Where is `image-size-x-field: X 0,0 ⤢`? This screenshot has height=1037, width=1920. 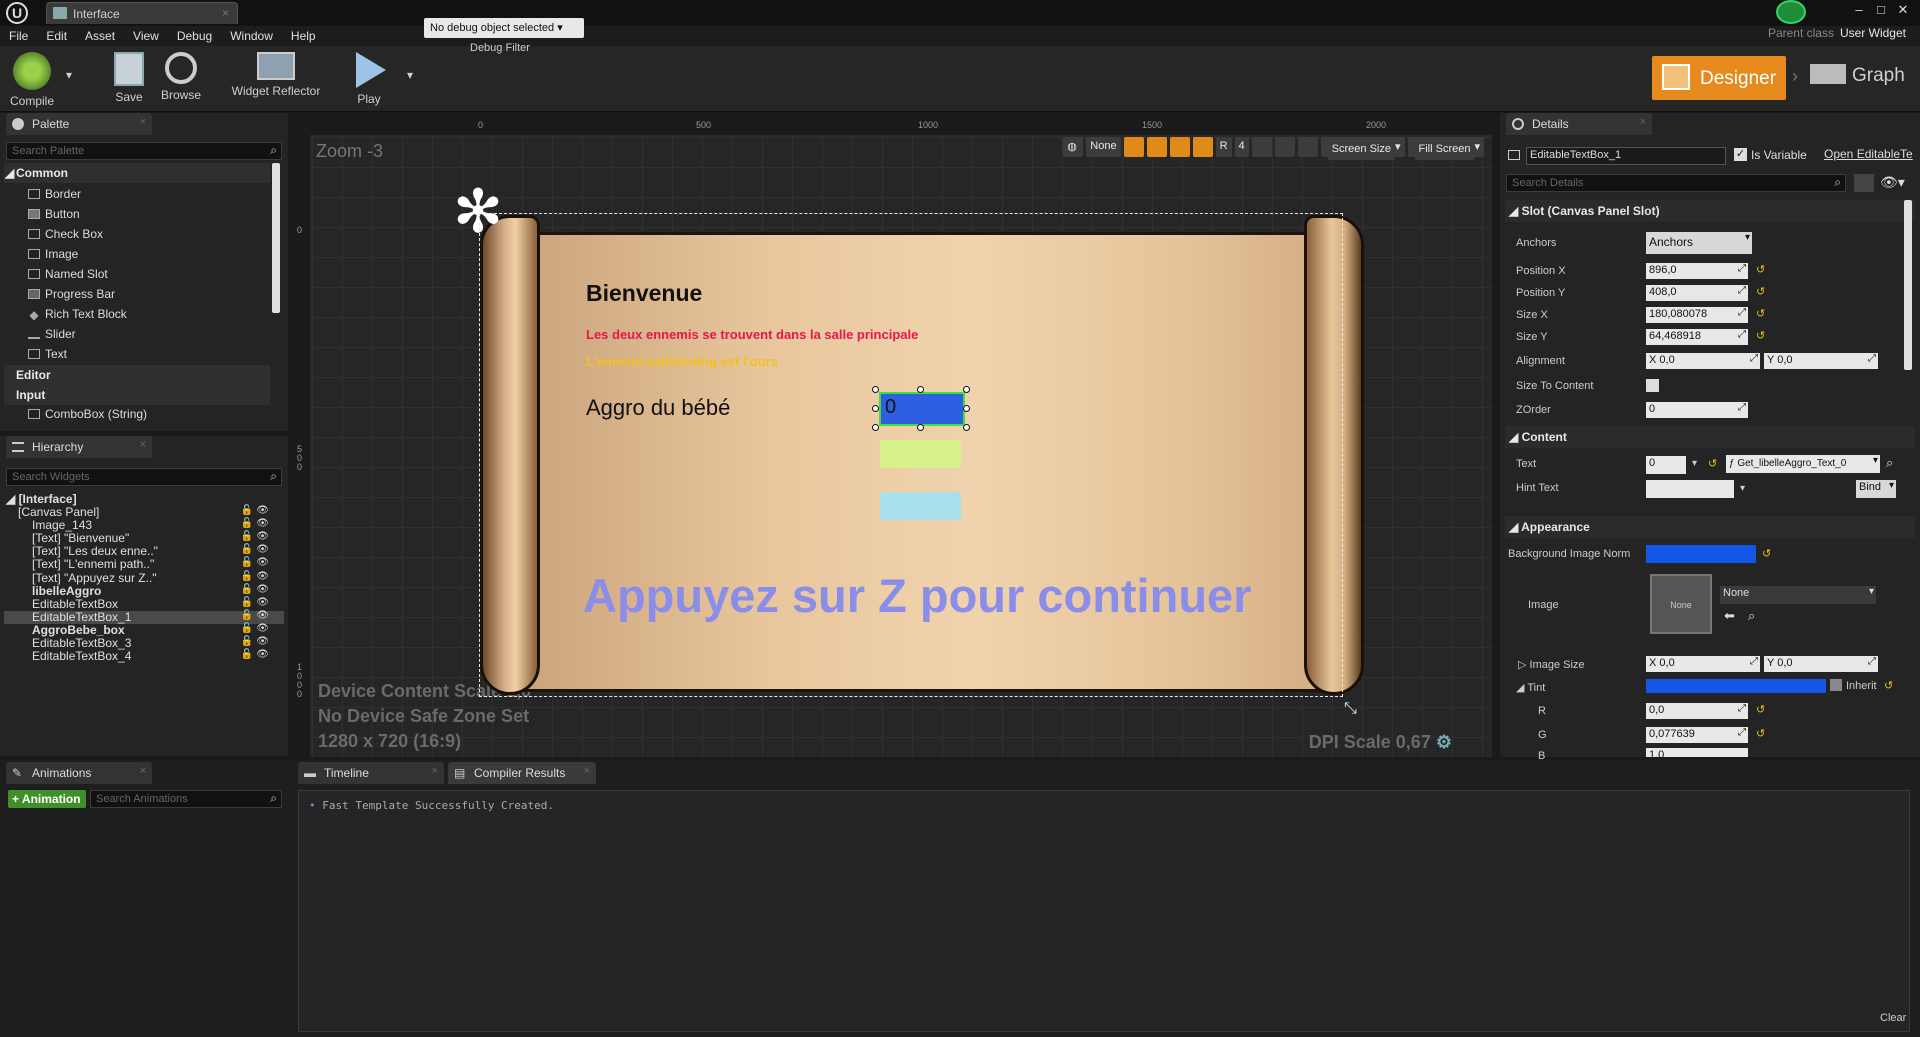 image-size-x-field: X 0,0 ⤢ is located at coordinates (1703, 664).